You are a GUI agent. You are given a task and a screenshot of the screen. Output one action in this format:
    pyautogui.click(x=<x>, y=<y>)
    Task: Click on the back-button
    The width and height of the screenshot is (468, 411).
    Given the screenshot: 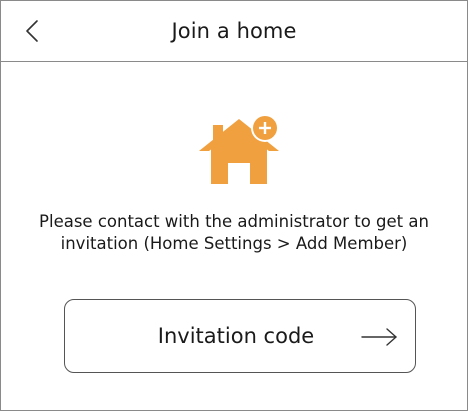 What is the action you would take?
    pyautogui.click(x=32, y=31)
    